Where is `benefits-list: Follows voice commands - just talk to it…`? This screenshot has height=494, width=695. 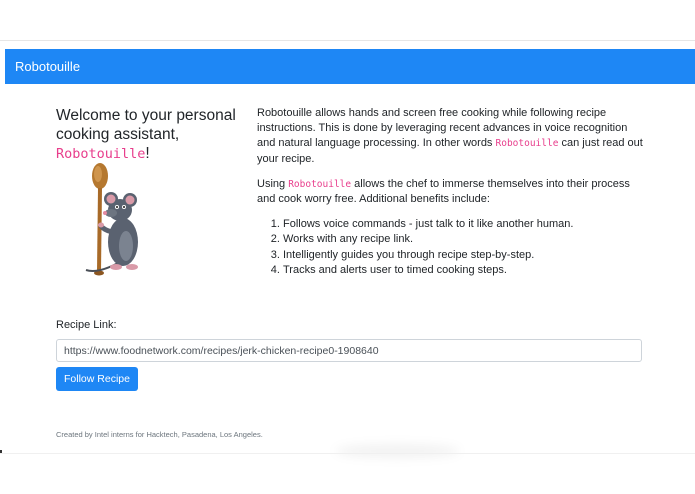 benefits-list: Follows voice commands - just talk to it… is located at coordinates (452, 247).